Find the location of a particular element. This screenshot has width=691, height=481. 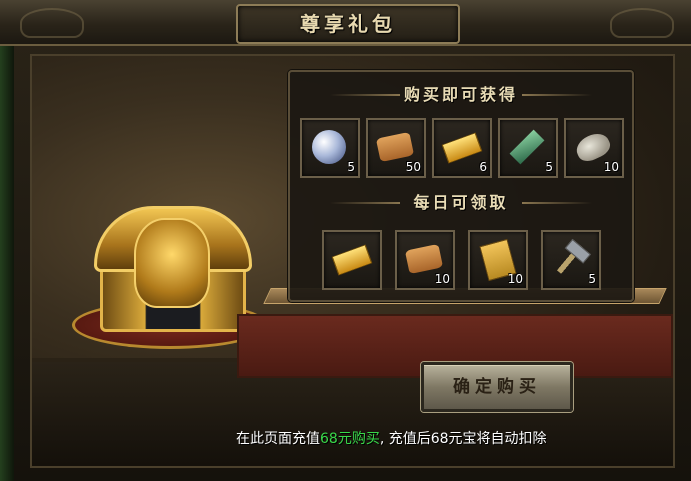

hammer-icon is located at coordinates (570, 259).